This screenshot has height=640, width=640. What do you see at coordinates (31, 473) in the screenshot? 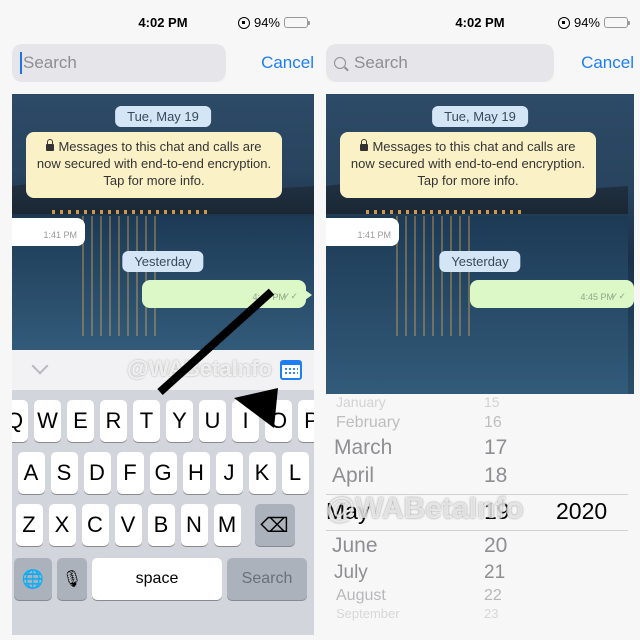
I see `key-a: A` at bounding box center [31, 473].